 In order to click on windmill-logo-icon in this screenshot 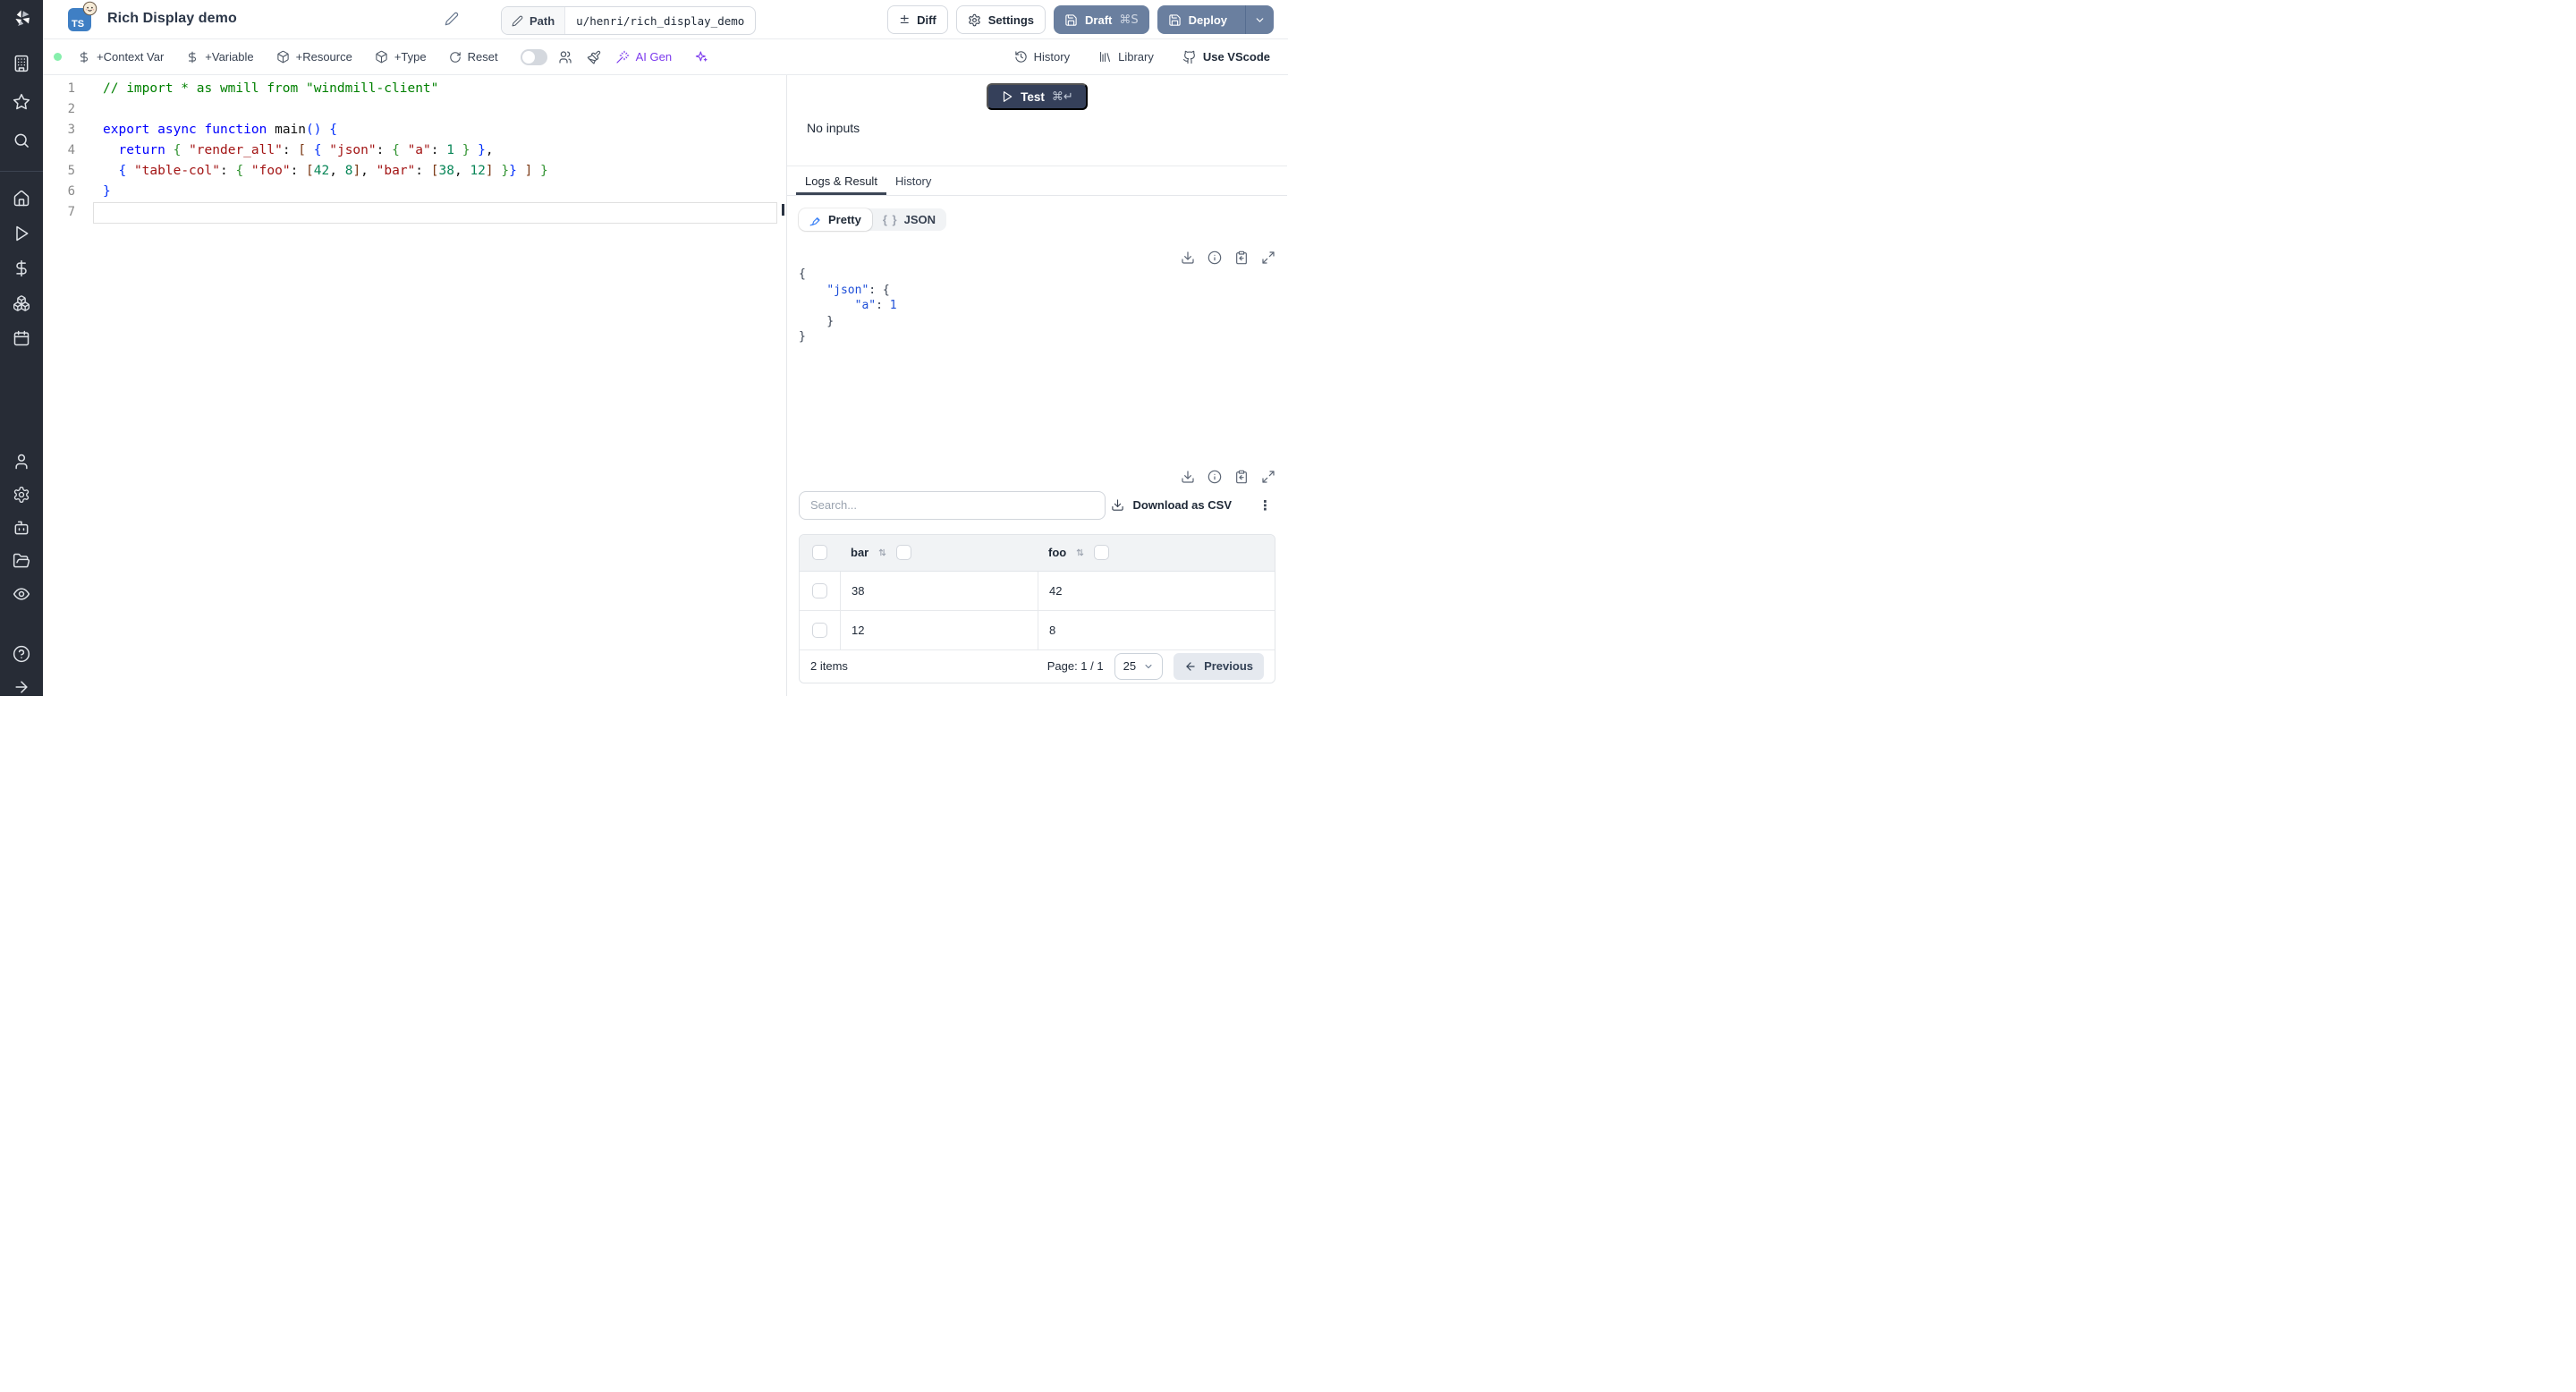, I will do `click(22, 18)`.